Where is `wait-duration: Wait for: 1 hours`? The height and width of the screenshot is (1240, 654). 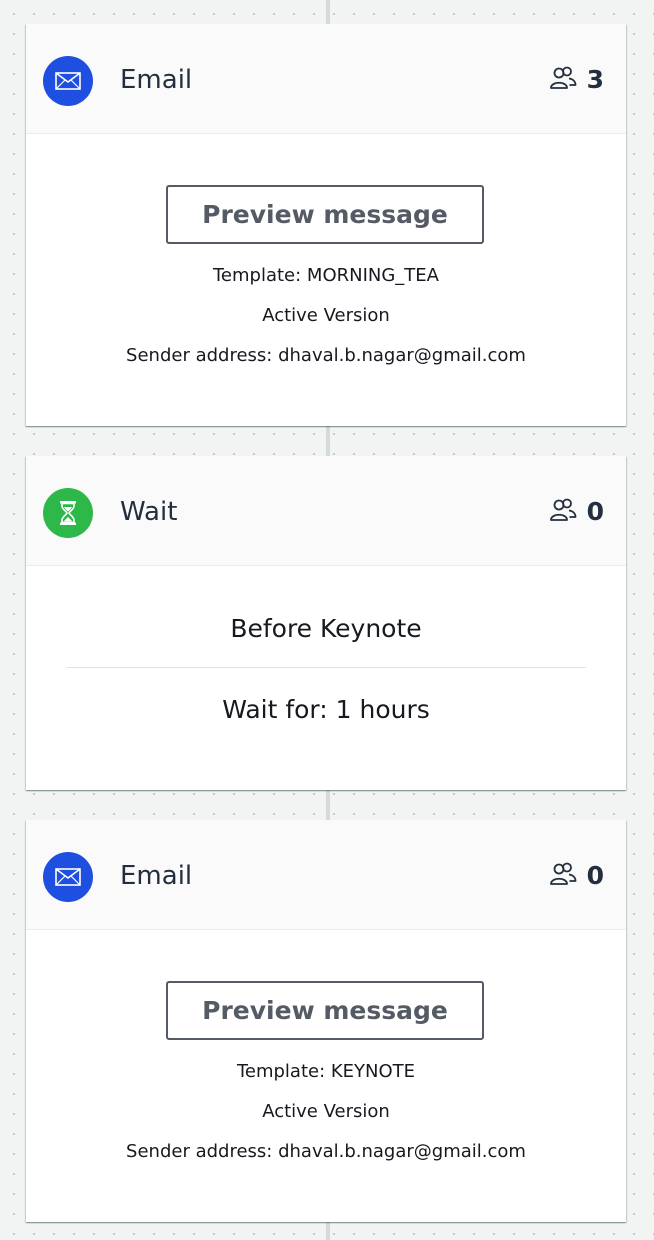 wait-duration: Wait for: 1 hours is located at coordinates (326, 709).